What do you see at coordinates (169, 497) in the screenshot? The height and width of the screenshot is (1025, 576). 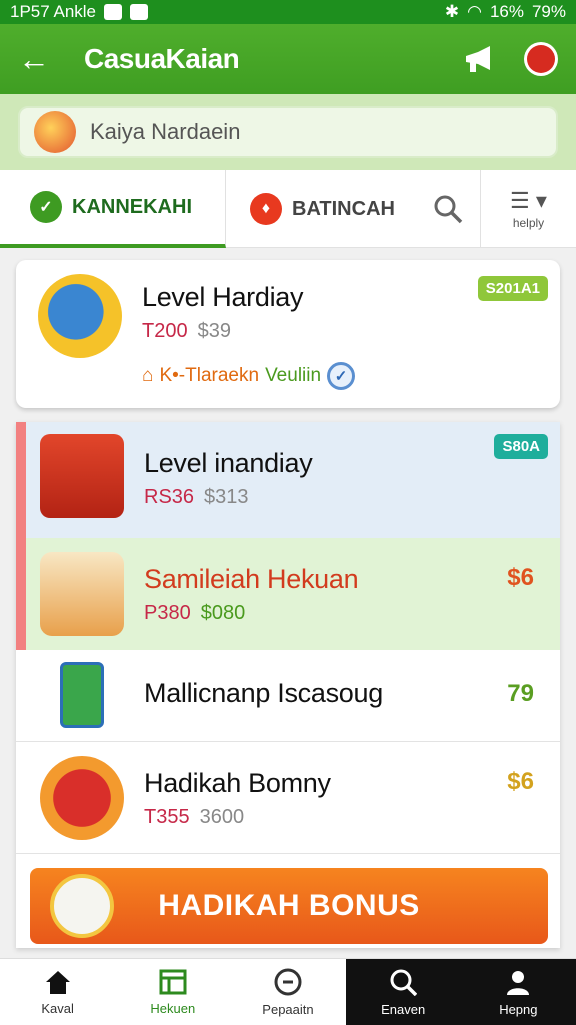 I see `price-old: RS36` at bounding box center [169, 497].